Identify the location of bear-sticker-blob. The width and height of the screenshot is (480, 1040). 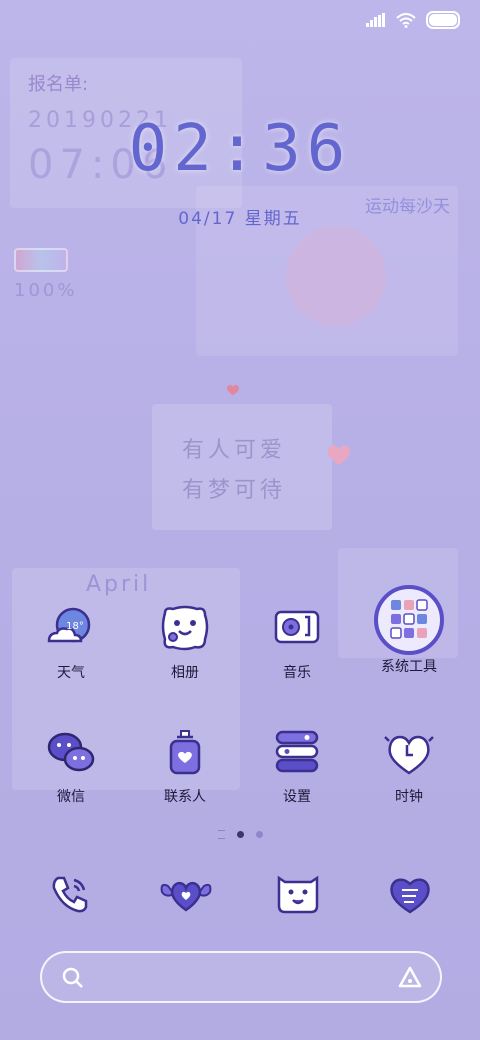
(336, 276).